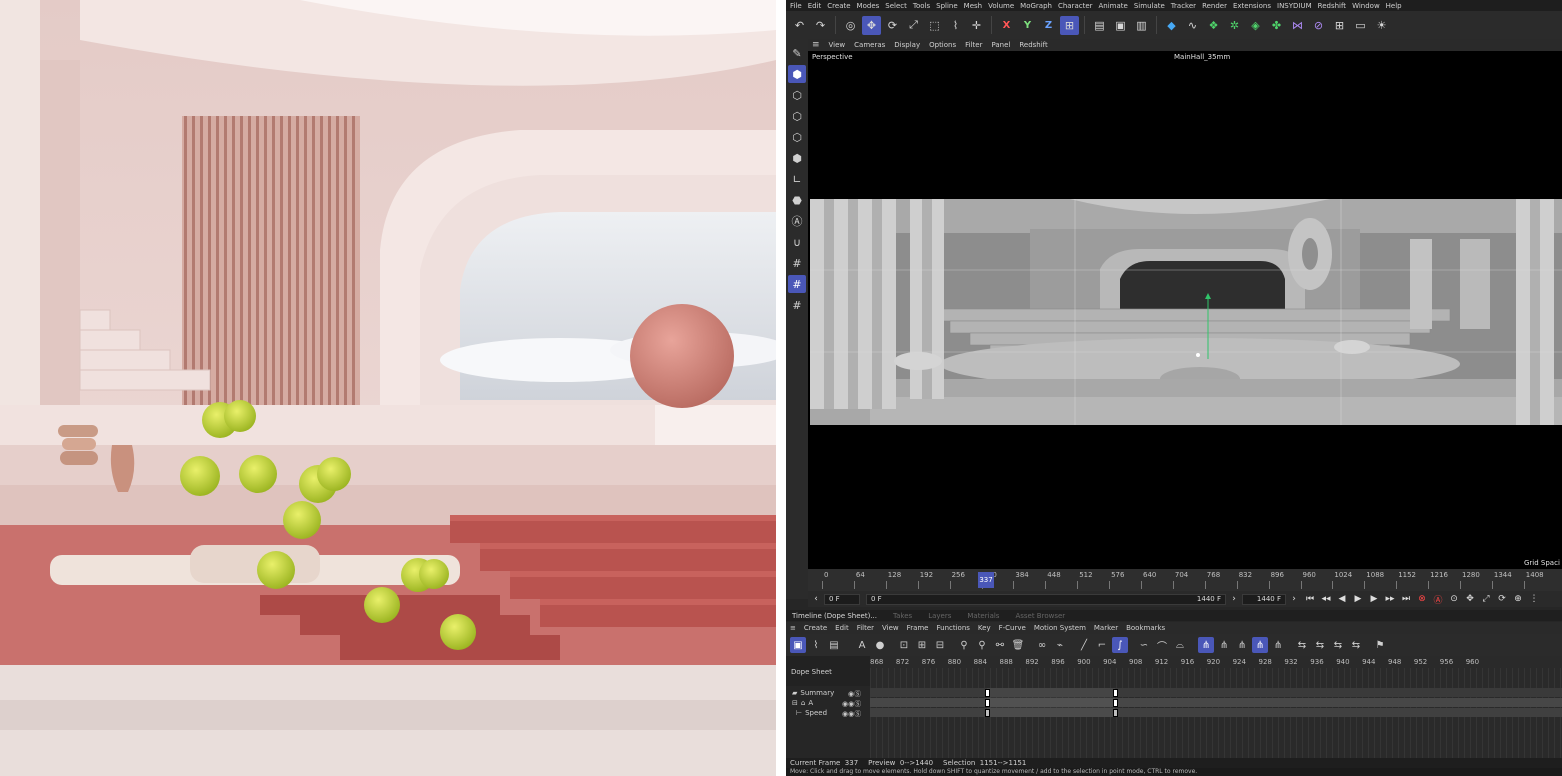 Image resolution: width=1562 pixels, height=776 pixels. What do you see at coordinates (838, 6) in the screenshot?
I see `menu-create: Create` at bounding box center [838, 6].